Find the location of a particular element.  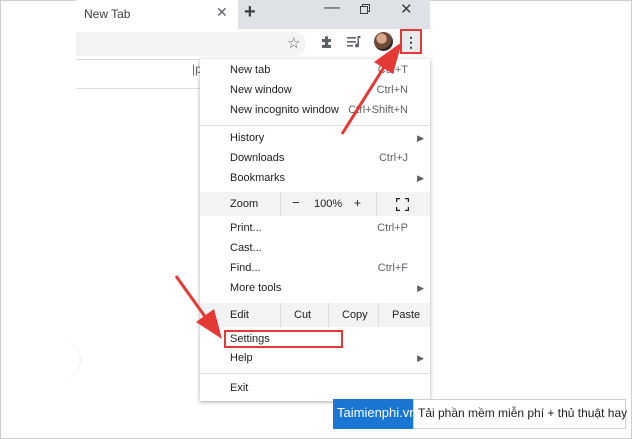

menu-item-label: More tools is located at coordinates (256, 288).